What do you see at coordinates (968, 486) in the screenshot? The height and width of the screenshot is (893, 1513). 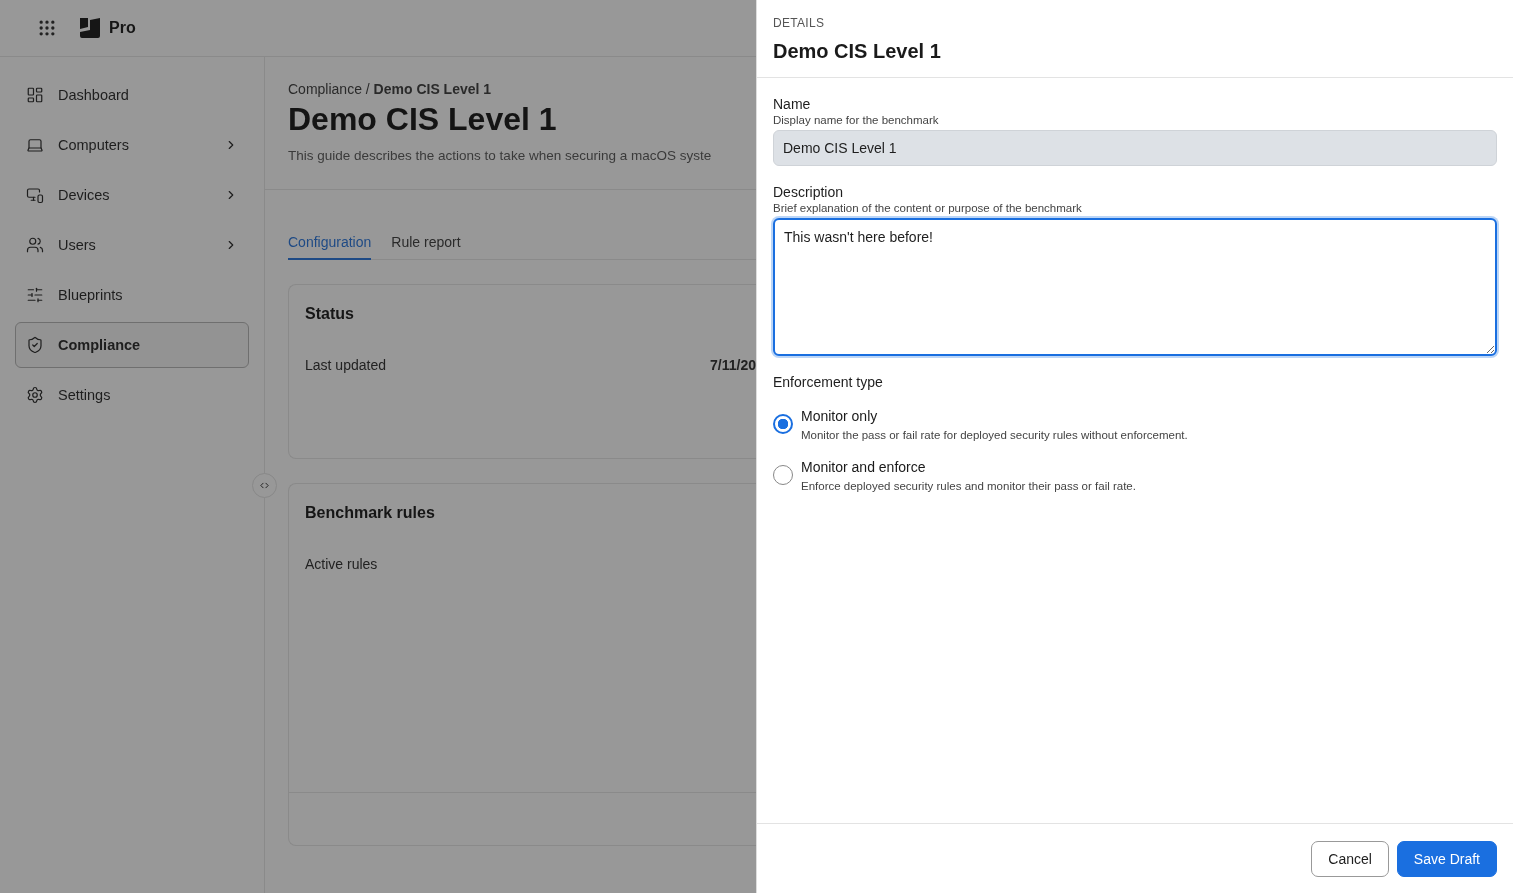 I see `option-description: Enforce deployed security rules and monitor their pass or fail rate.` at bounding box center [968, 486].